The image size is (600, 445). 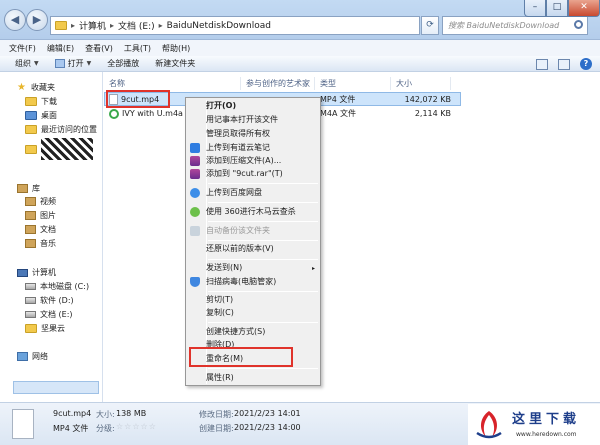 I want to click on nav-documents: 文档, so click(x=40, y=229).